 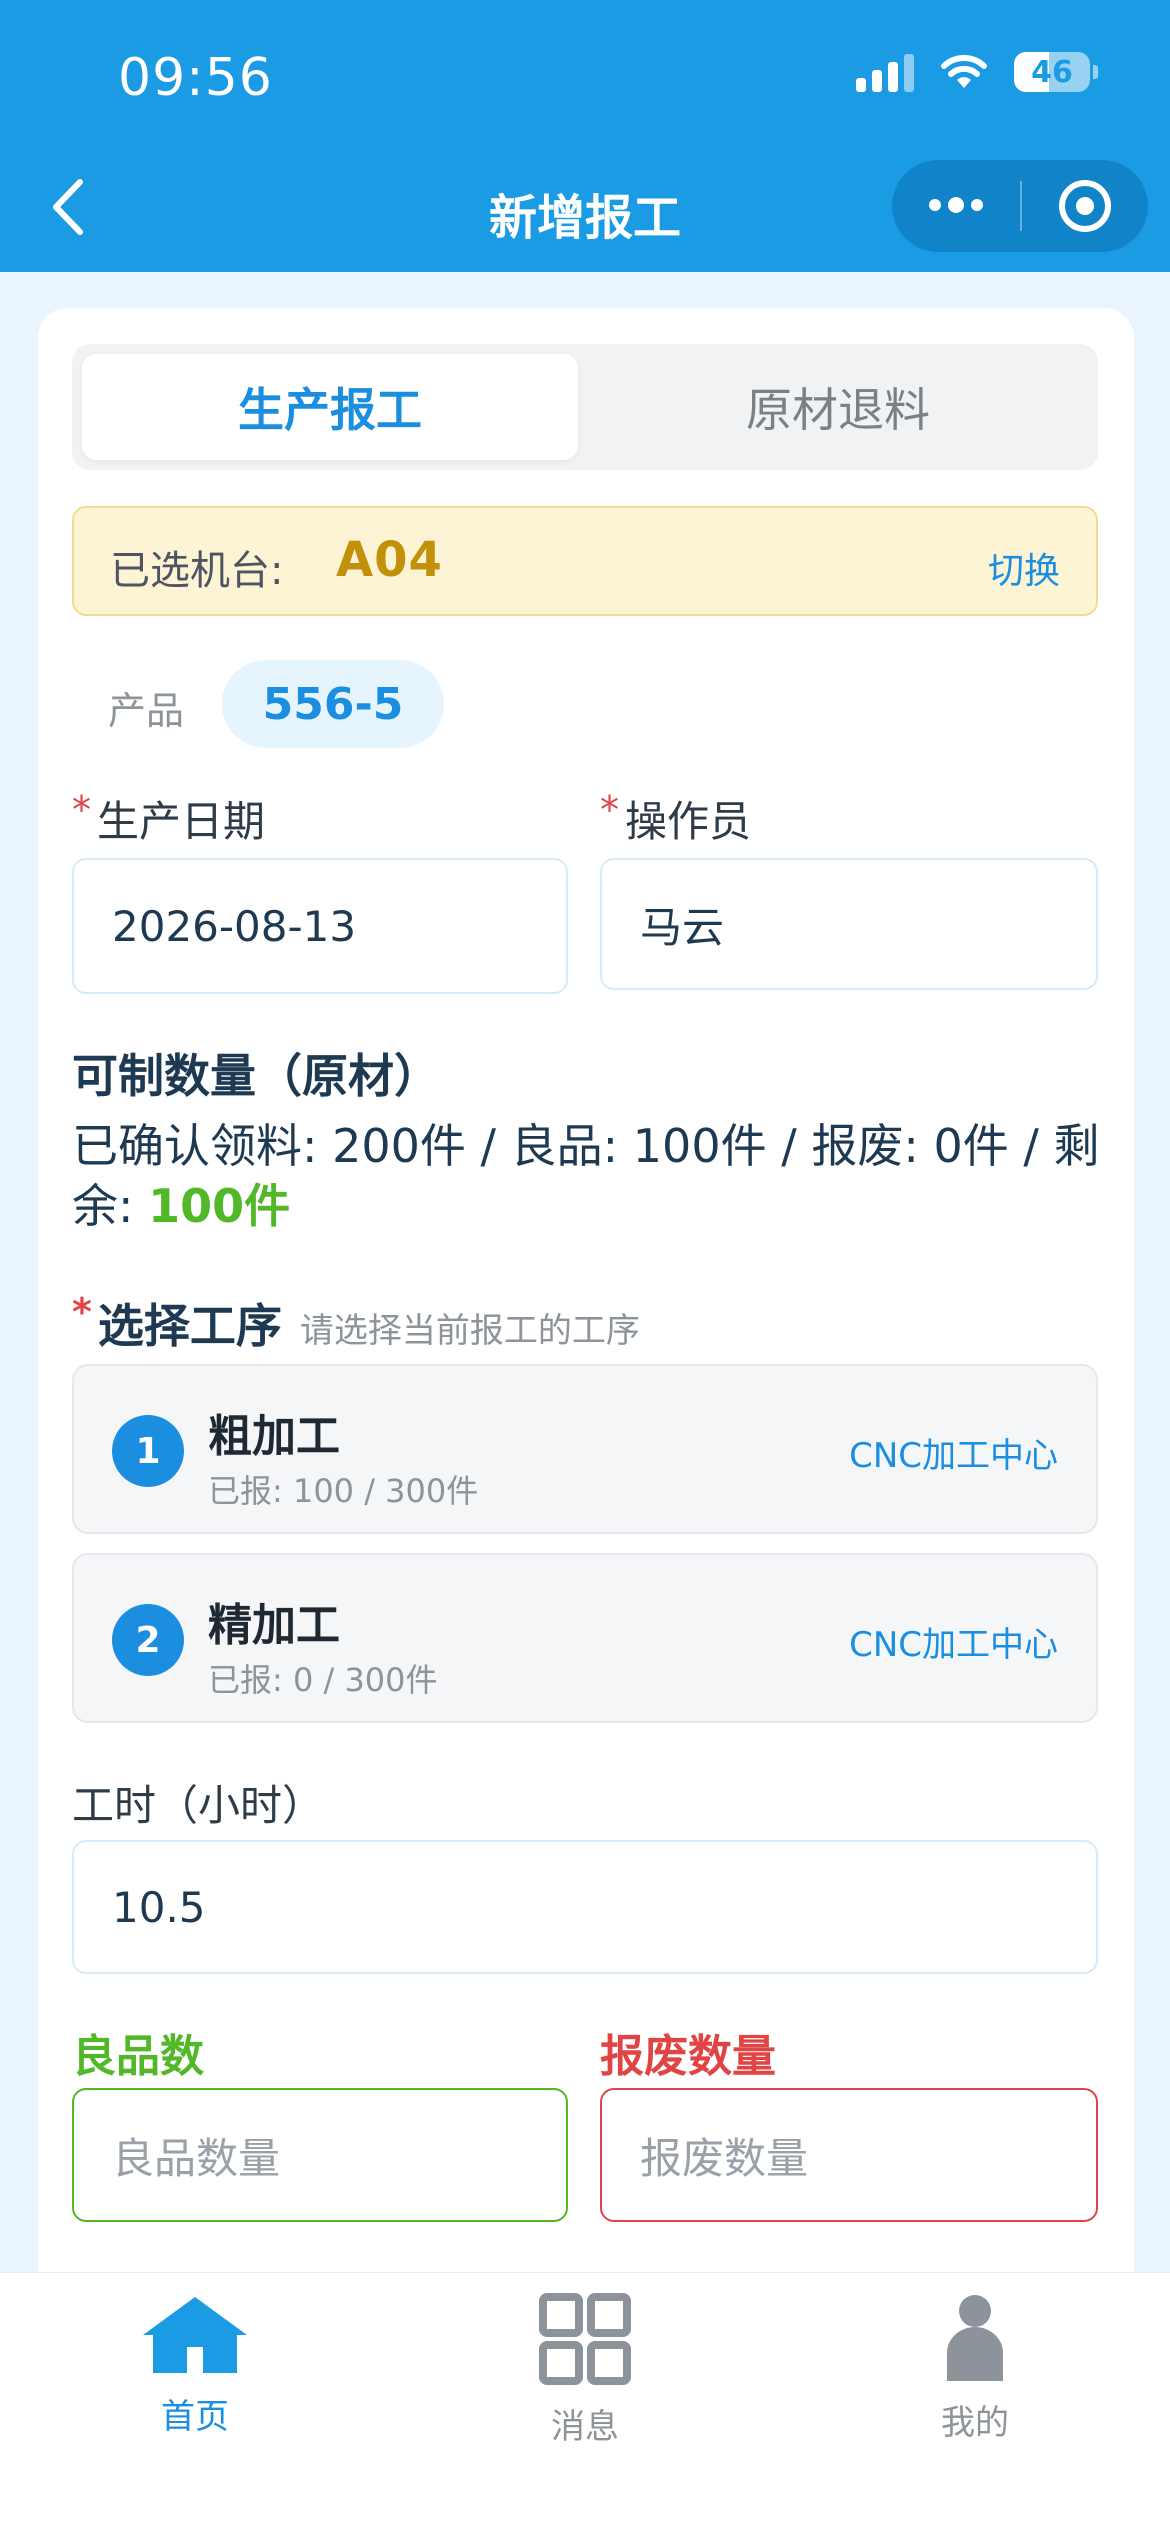 I want to click on good-quantity-label: 良品数, so click(x=138, y=2056).